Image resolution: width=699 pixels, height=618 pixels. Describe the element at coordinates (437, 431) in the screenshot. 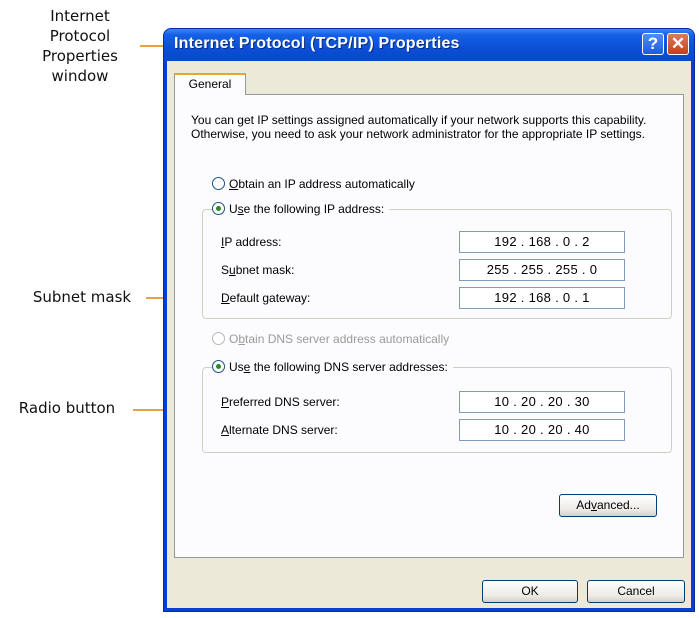

I see `alternate-dns-row: Alternate DNS server: 10 . 20 . 20 . 40` at that location.